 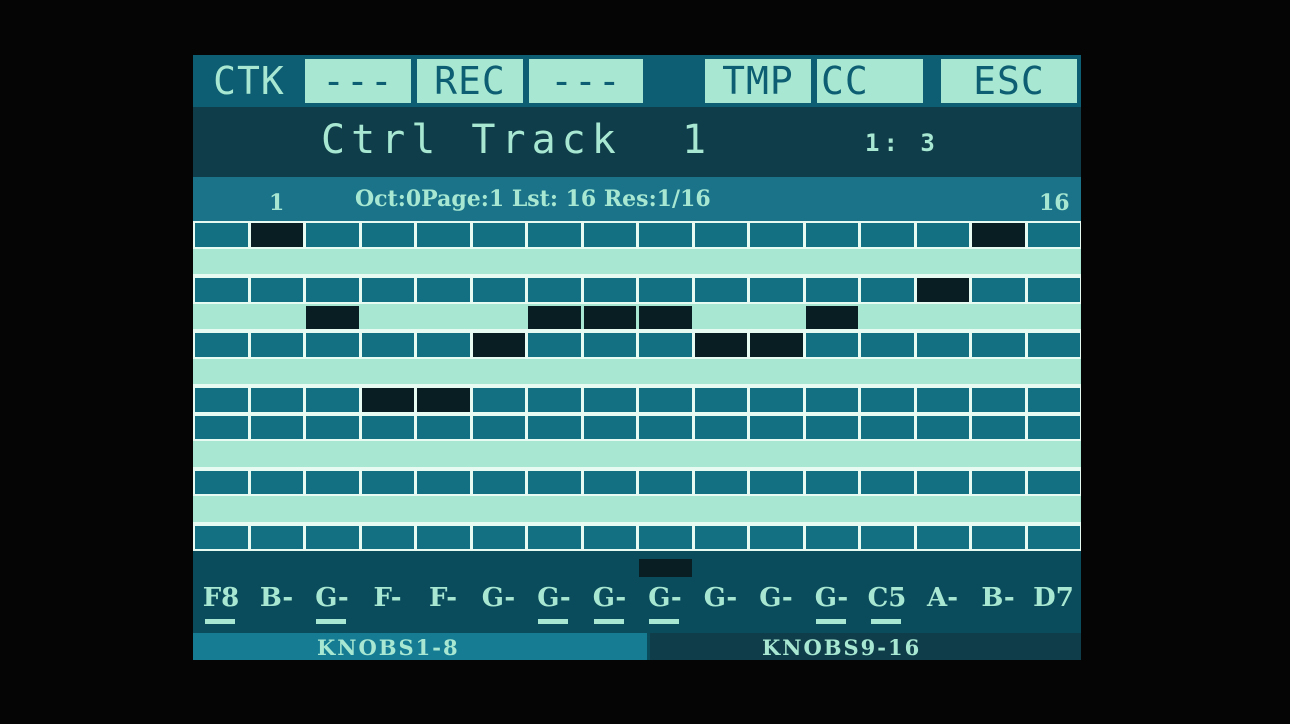 I want to click on tab-knobs-9-16: KNOBS9-16, so click(x=865, y=646).